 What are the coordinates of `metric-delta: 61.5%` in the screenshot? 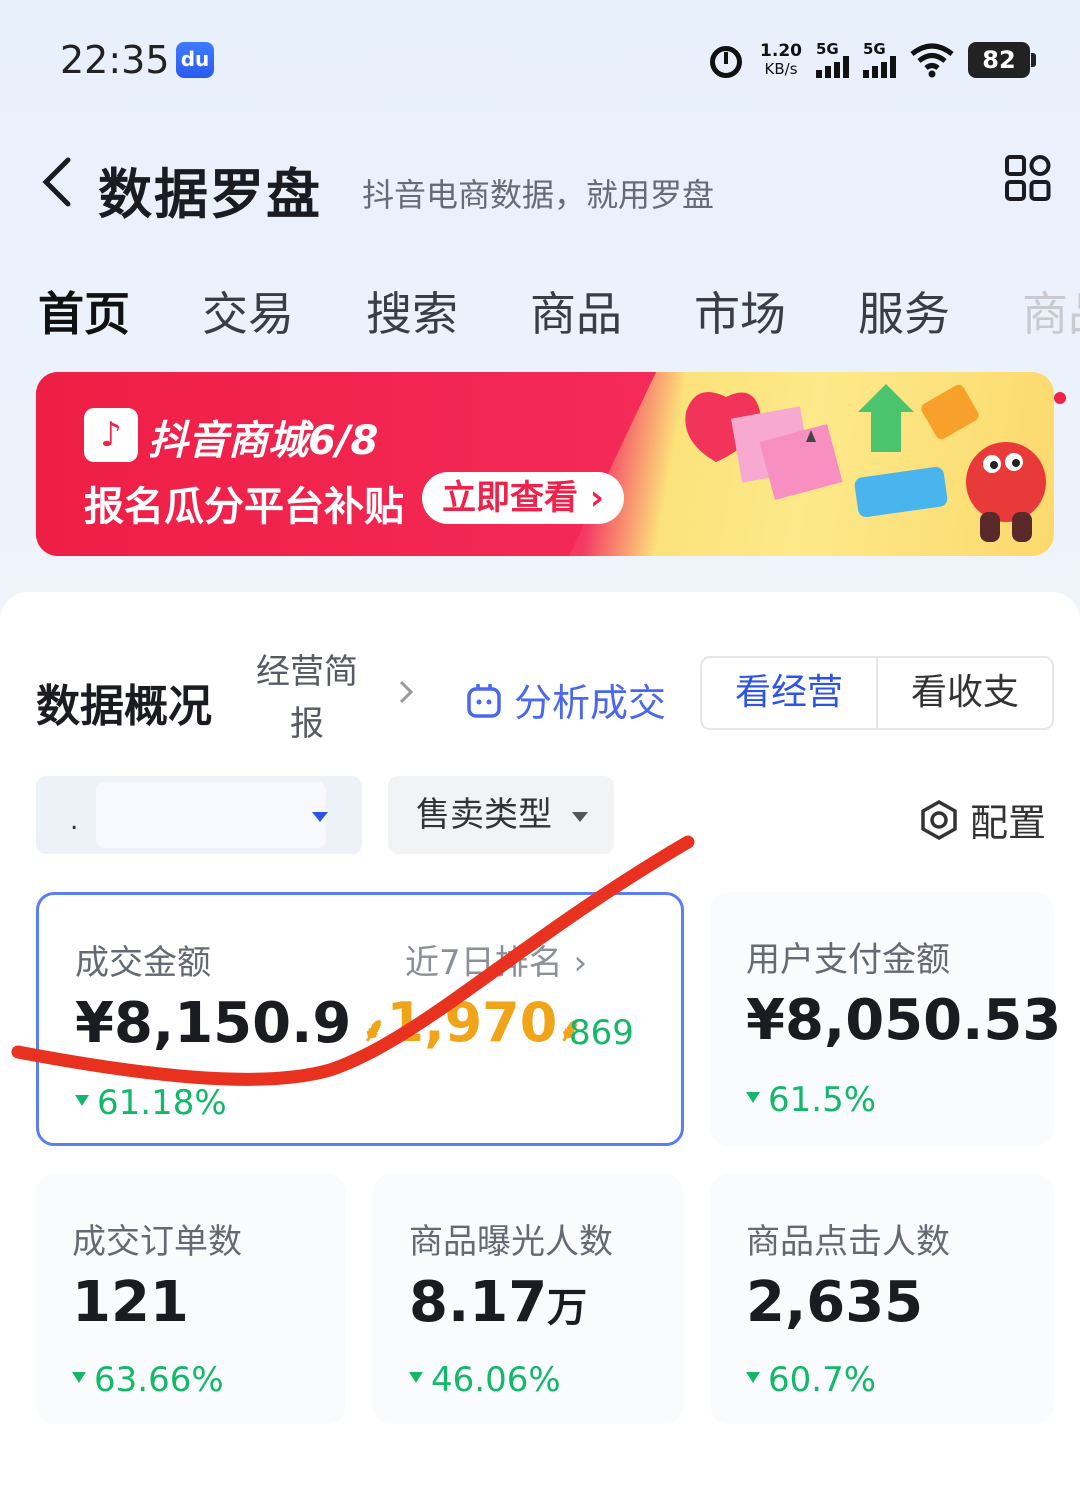 It's located at (811, 1100).